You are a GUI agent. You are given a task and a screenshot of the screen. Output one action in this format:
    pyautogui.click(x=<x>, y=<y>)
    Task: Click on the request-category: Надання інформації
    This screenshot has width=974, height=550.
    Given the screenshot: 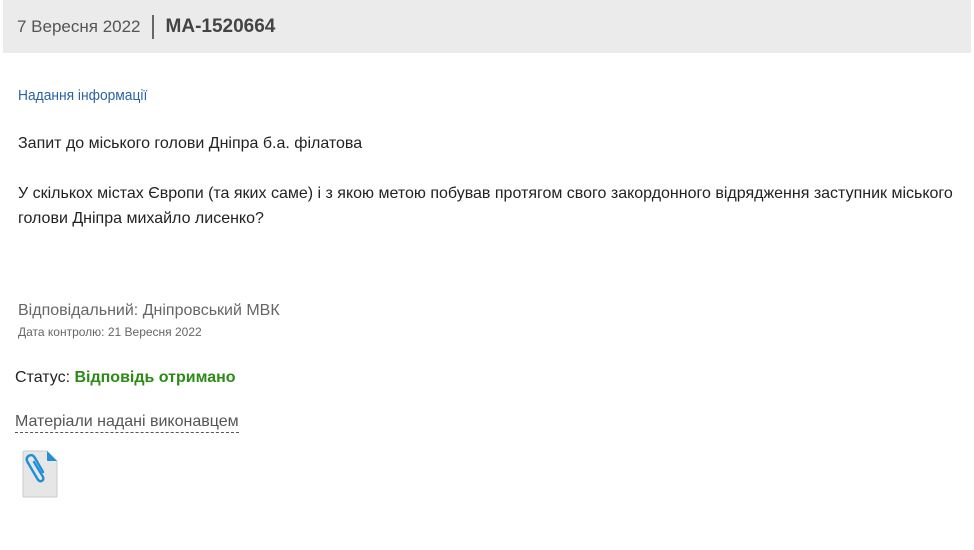 What is the action you would take?
    pyautogui.click(x=83, y=95)
    